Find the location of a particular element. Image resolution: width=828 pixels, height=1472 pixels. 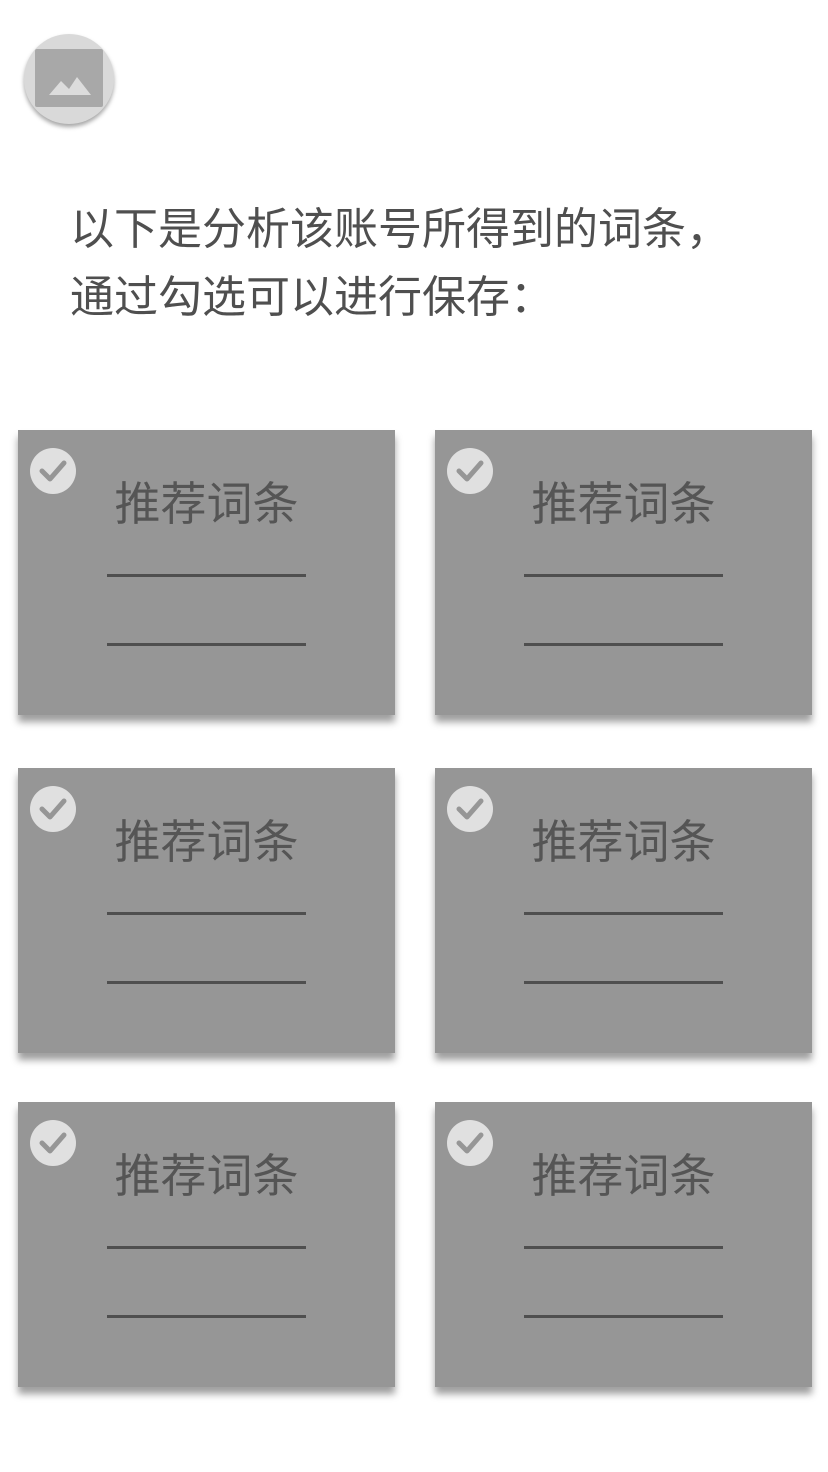

term-card-1: 推荐词条 is located at coordinates (206, 572).